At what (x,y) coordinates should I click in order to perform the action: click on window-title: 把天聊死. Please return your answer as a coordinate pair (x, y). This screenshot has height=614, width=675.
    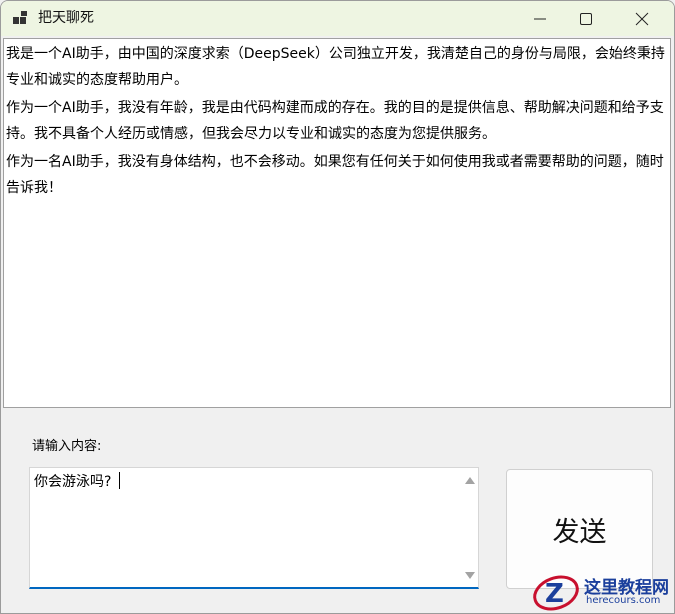
    Looking at the image, I should click on (66, 18).